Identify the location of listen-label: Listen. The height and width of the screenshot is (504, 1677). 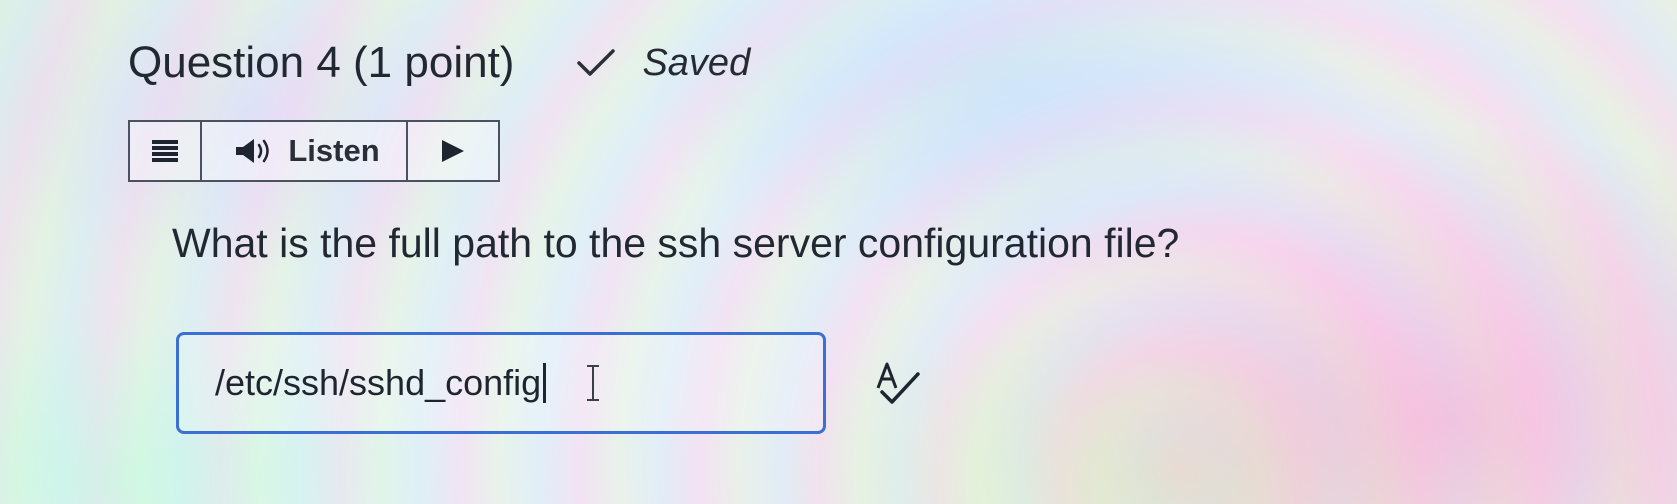
(334, 150).